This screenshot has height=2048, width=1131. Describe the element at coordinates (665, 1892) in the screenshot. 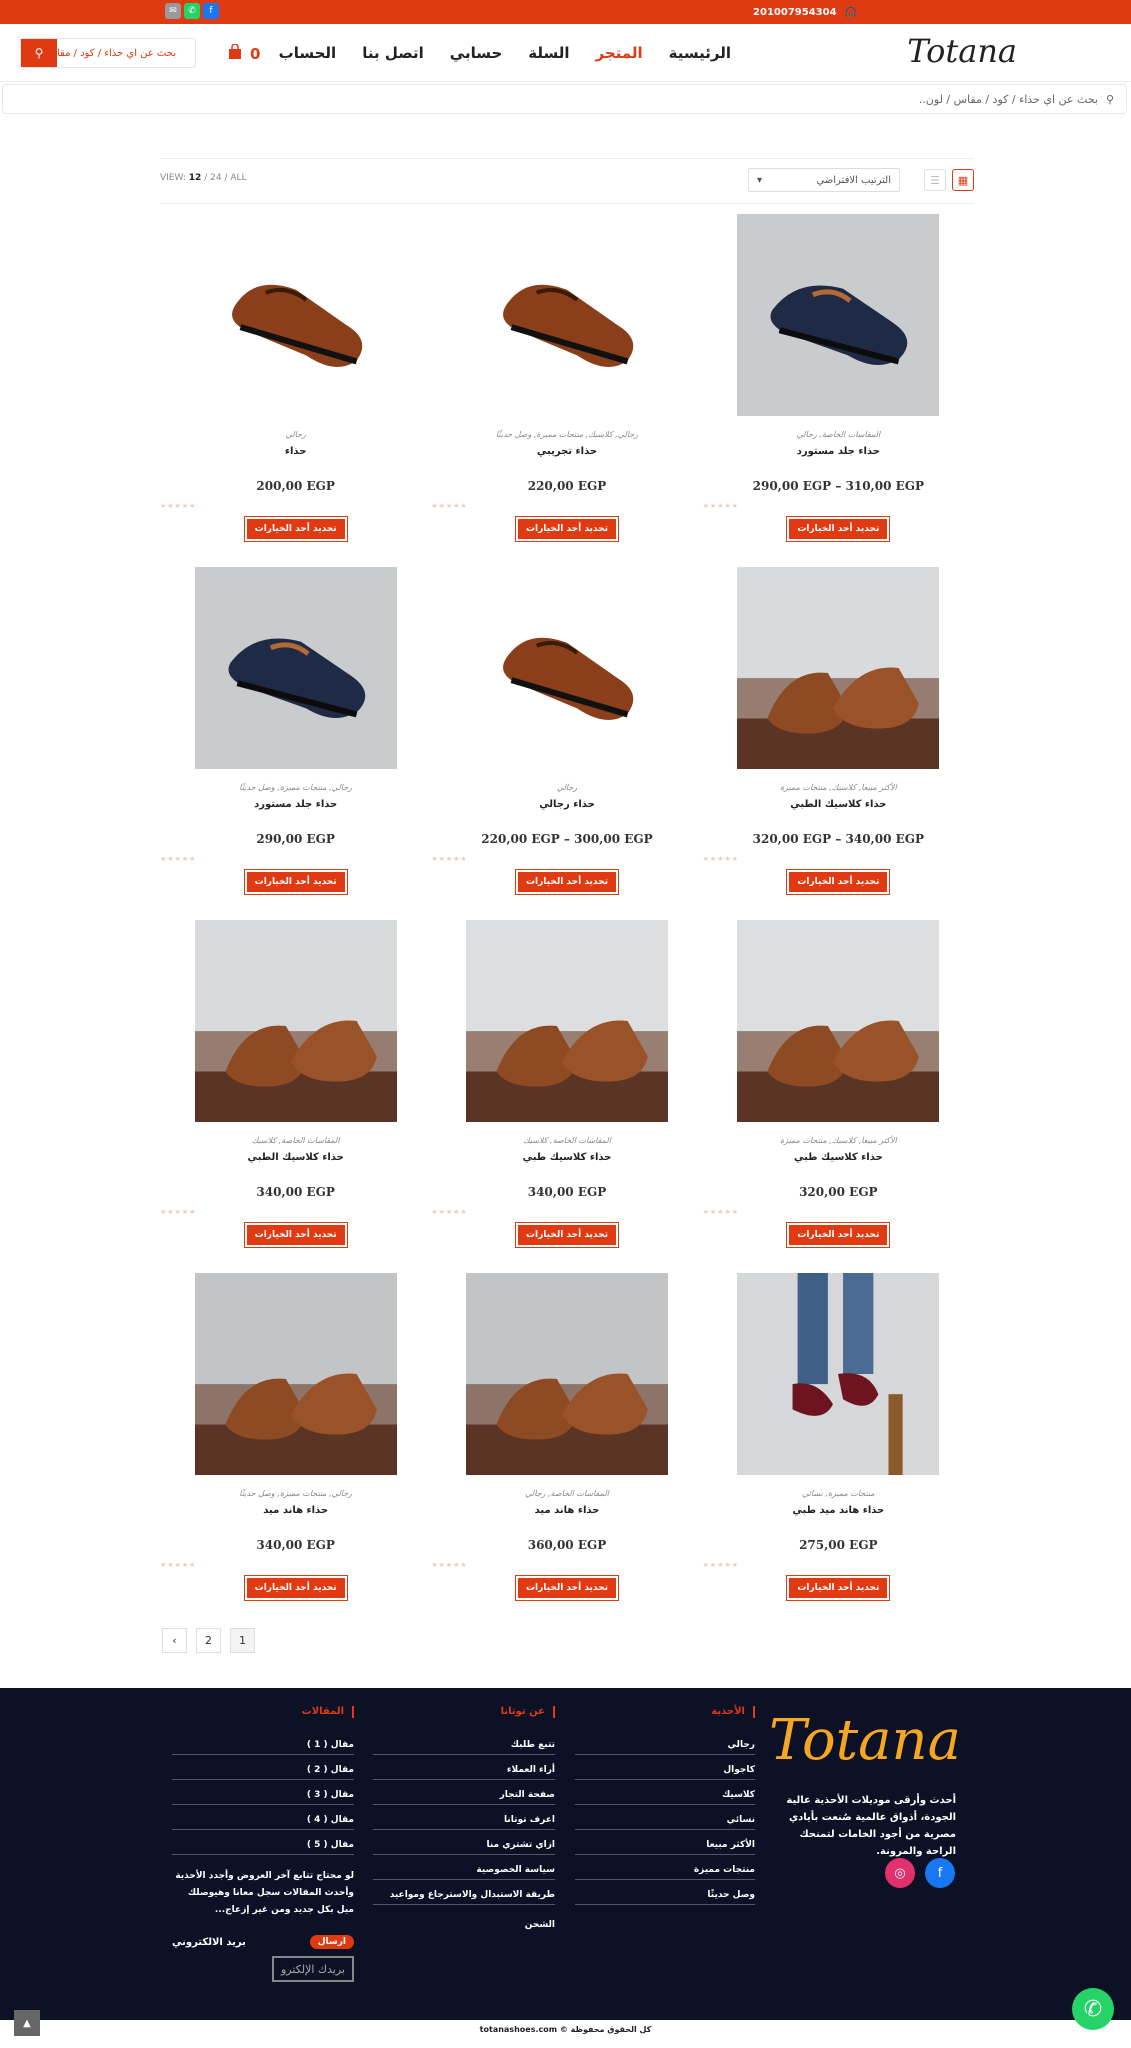

I see `footer-link: وصل حديثًا` at that location.